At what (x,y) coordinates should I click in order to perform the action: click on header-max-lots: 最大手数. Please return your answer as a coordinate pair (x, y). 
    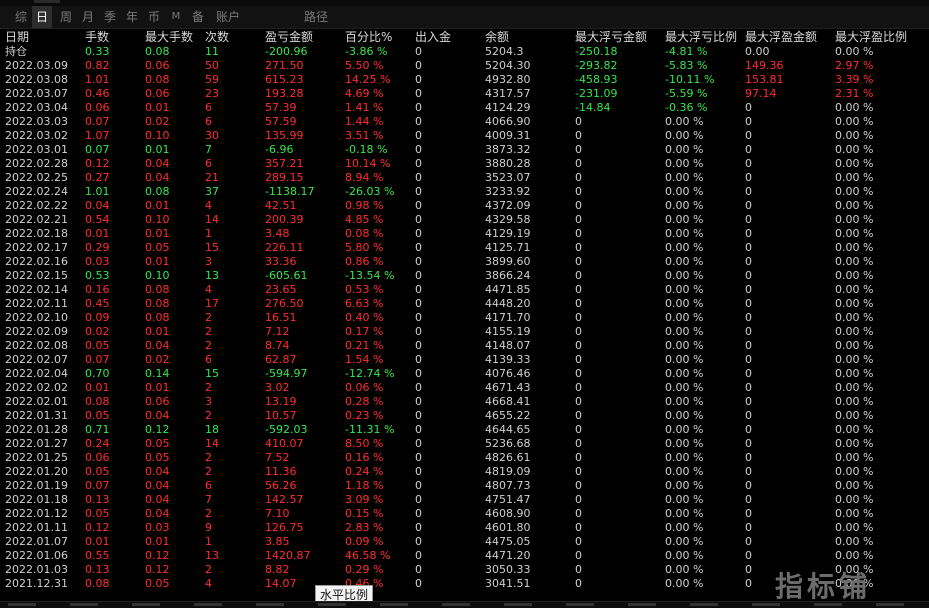
    Looking at the image, I should click on (169, 37).